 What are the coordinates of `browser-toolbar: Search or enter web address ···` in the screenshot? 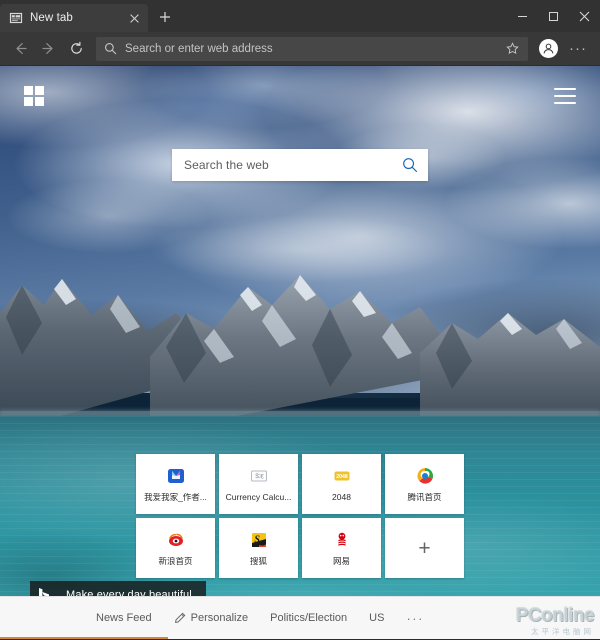 It's located at (300, 49).